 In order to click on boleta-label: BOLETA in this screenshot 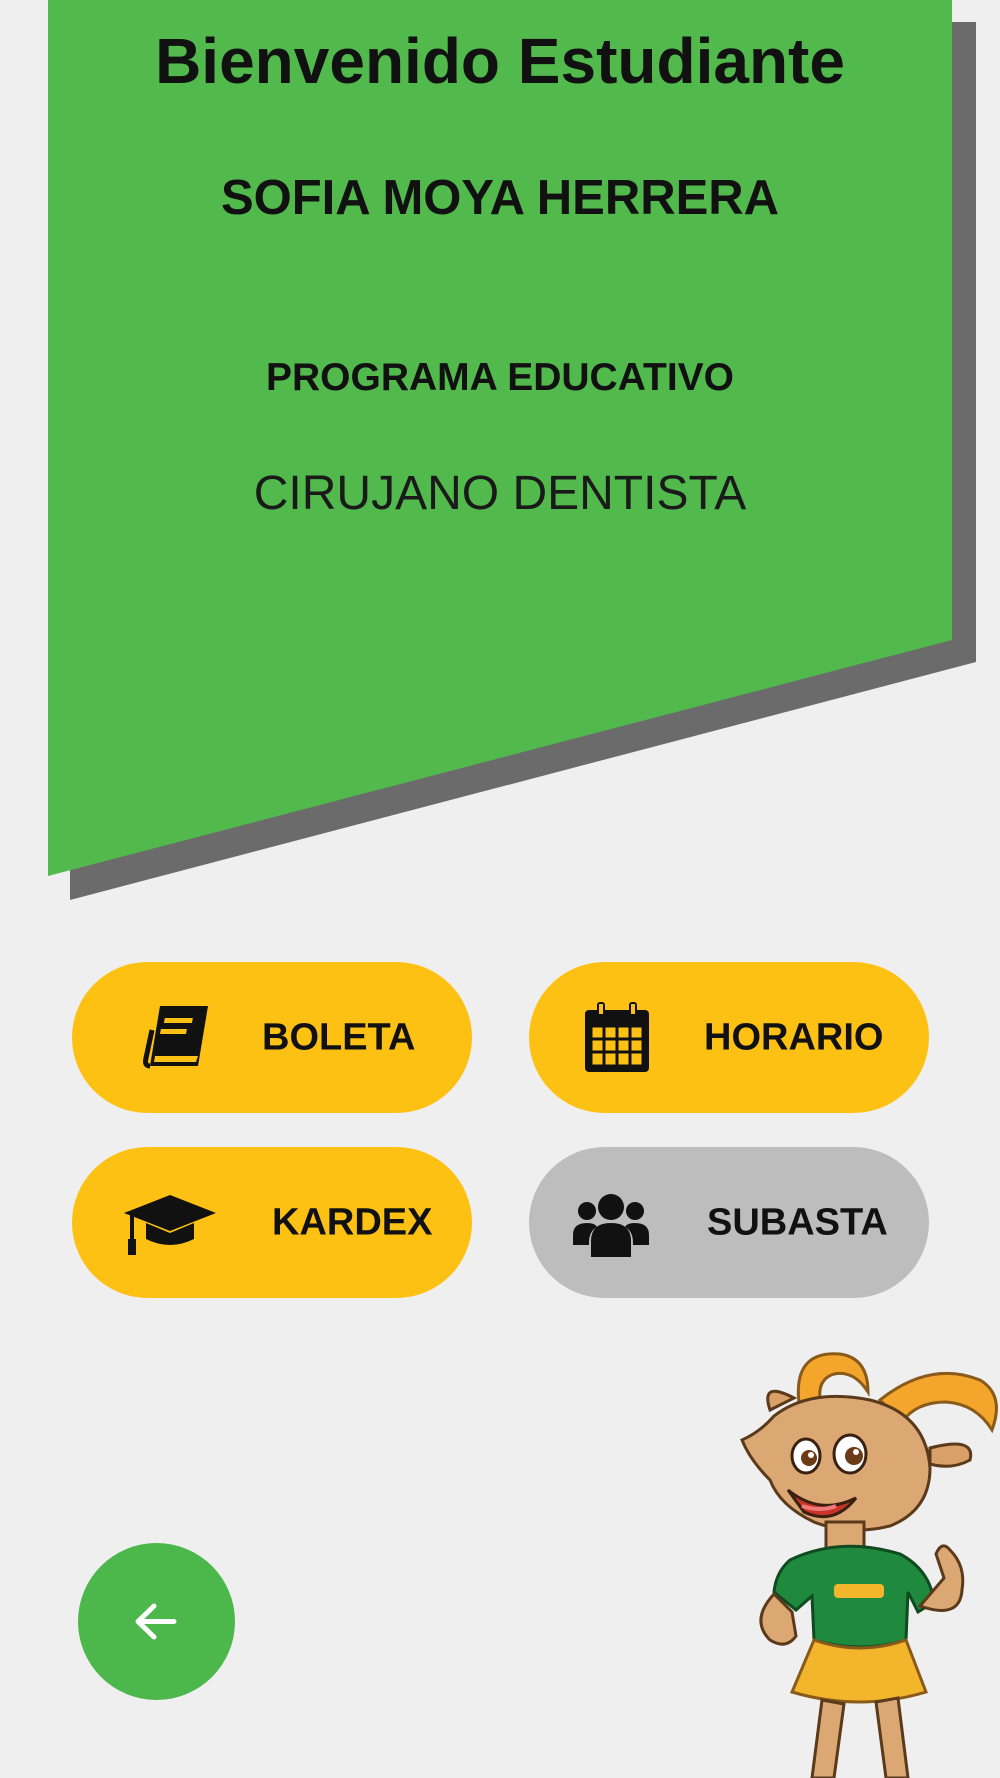, I will do `click(339, 1037)`.